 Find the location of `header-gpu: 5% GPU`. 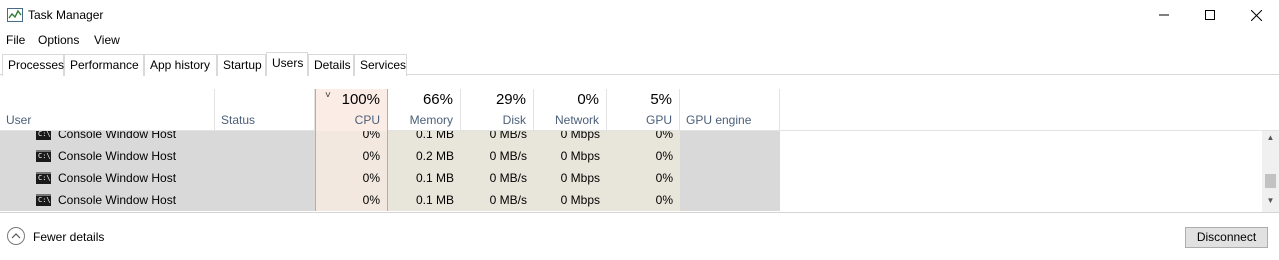

header-gpu: 5% GPU is located at coordinates (643, 110).